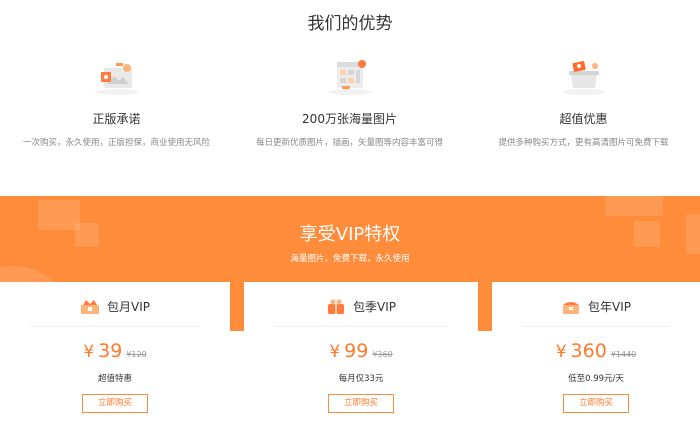  What do you see at coordinates (110, 351) in the screenshot?
I see `price-value: 39` at bounding box center [110, 351].